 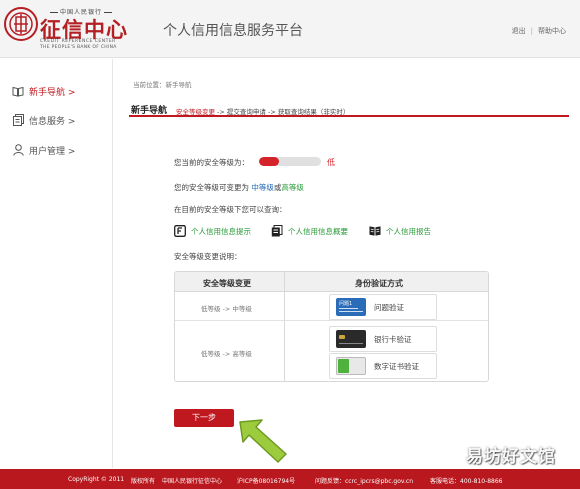 I want to click on query-intro: 在目前的安全等级下您可以查询：, so click(x=230, y=209).